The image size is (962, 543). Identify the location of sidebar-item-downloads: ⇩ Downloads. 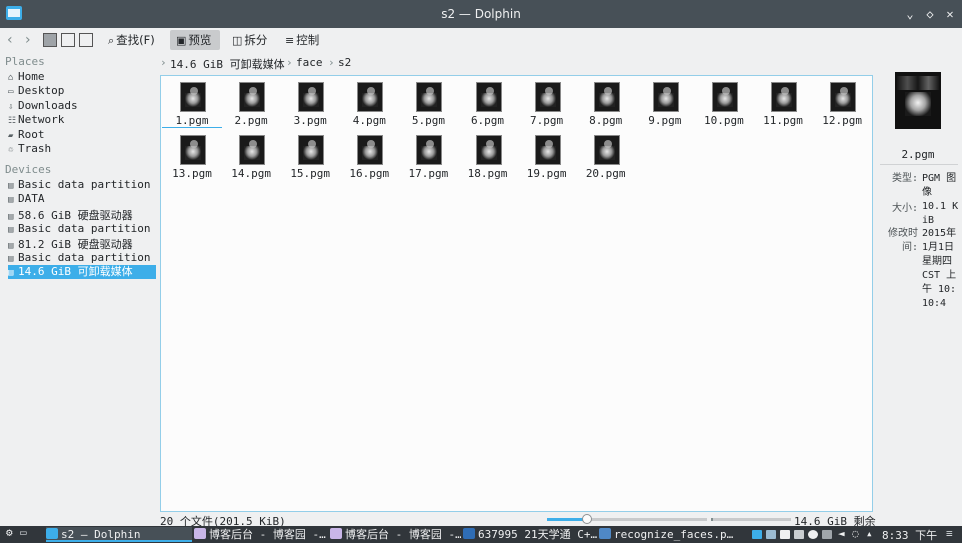
(82, 106).